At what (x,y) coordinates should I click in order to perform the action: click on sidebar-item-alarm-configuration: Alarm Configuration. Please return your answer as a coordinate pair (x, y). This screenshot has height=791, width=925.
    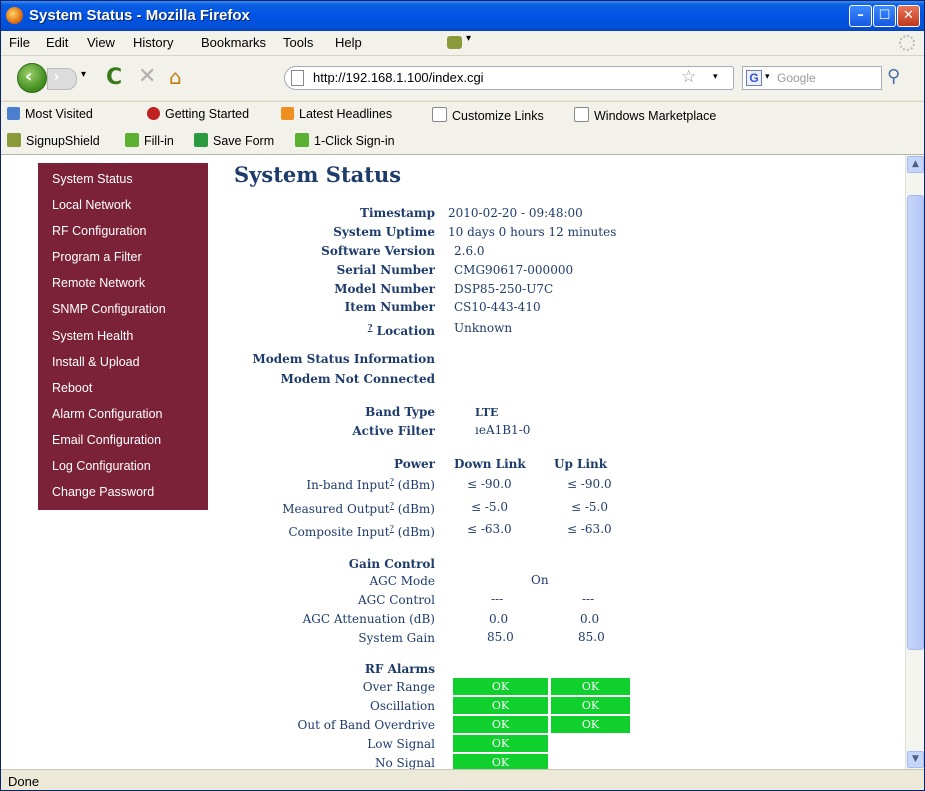
    Looking at the image, I should click on (107, 414).